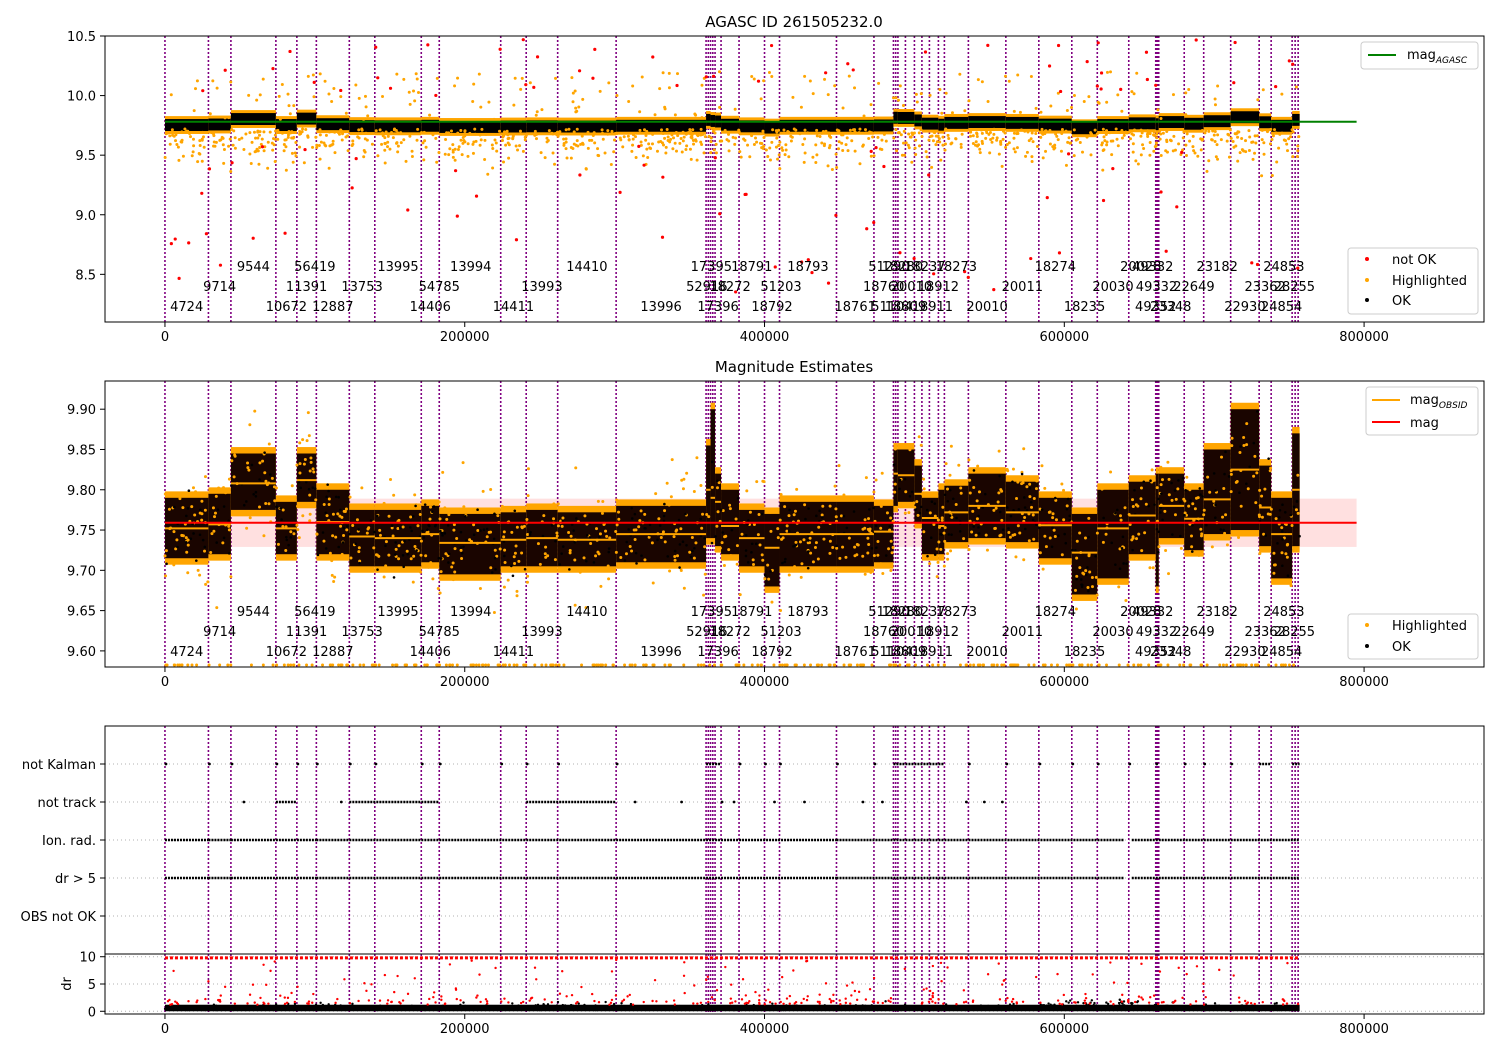 This screenshot has height=1054, width=1500. What do you see at coordinates (1064, 682) in the screenshot?
I see `x-tick-label: 600000` at bounding box center [1064, 682].